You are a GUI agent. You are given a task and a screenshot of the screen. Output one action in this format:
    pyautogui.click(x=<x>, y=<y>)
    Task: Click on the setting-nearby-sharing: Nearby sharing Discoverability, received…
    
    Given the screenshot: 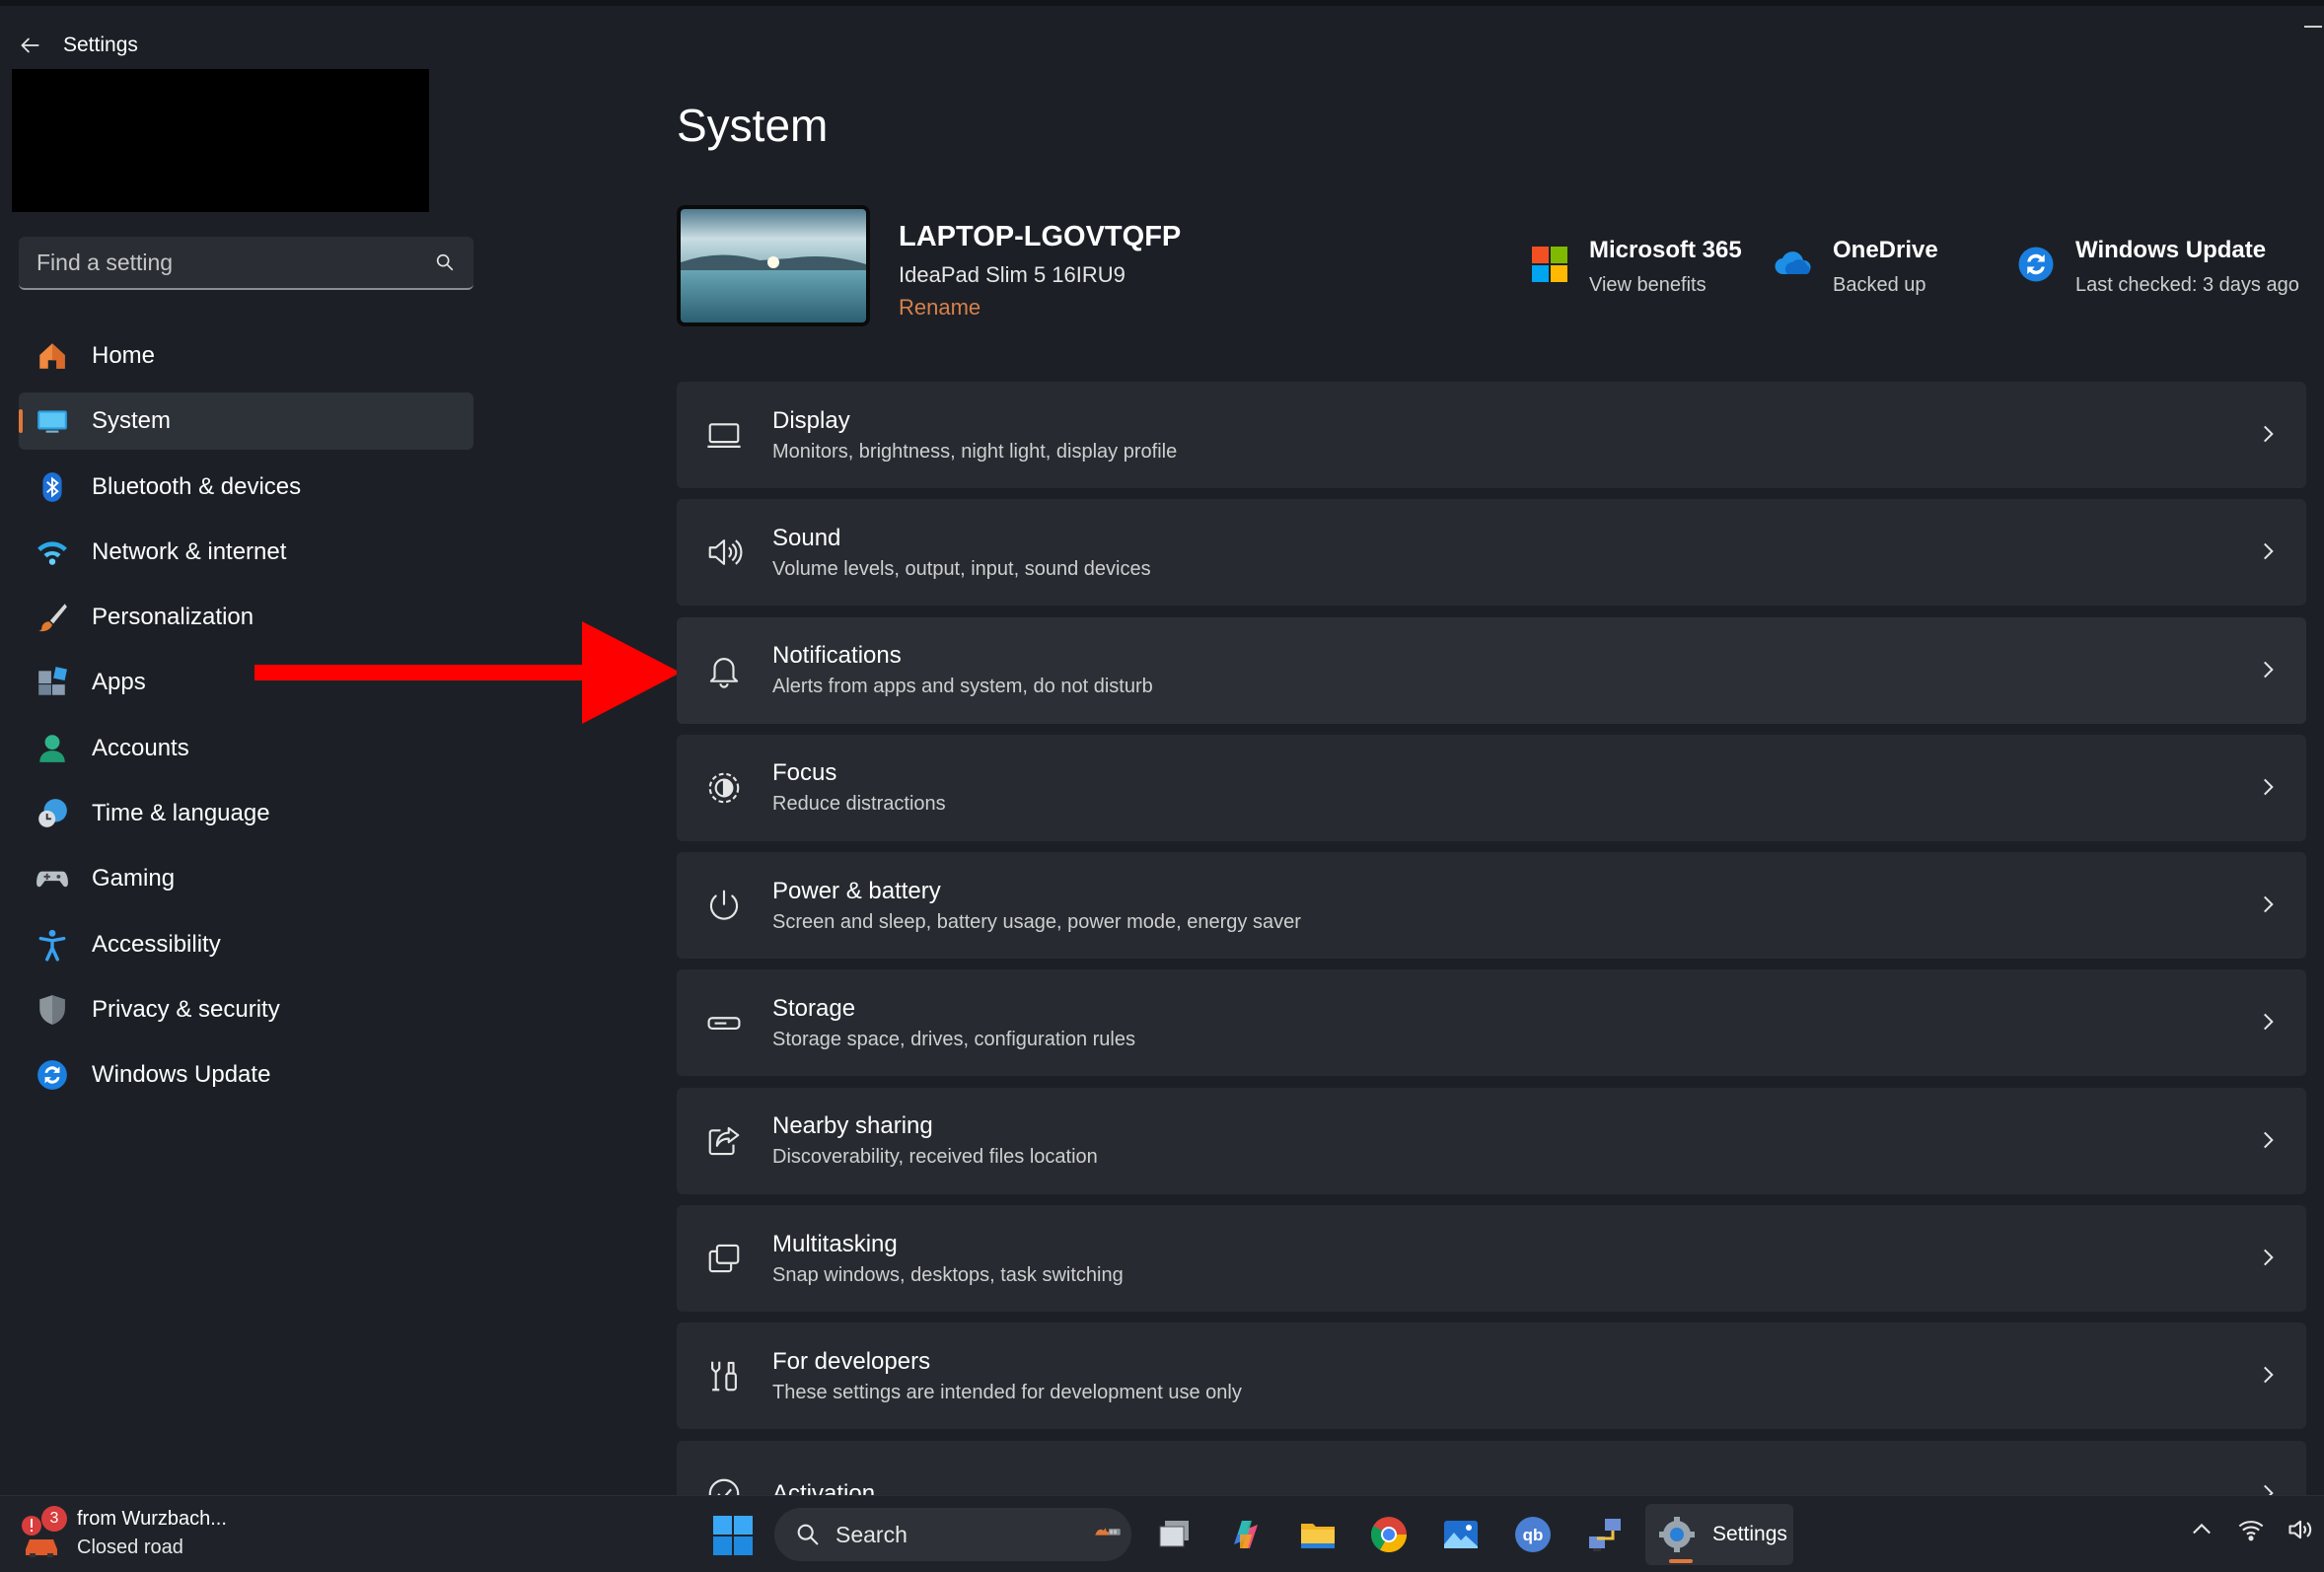 What is the action you would take?
    pyautogui.click(x=1491, y=1141)
    